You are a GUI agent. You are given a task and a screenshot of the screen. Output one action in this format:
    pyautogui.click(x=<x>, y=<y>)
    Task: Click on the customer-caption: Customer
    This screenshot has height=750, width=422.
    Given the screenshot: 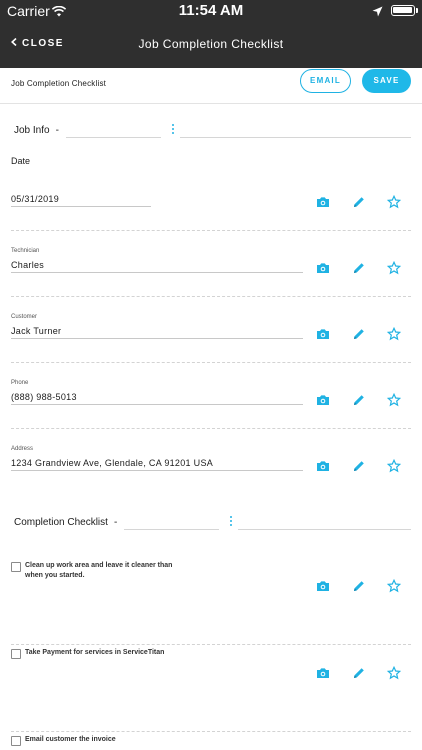 What is the action you would take?
    pyautogui.click(x=24, y=317)
    